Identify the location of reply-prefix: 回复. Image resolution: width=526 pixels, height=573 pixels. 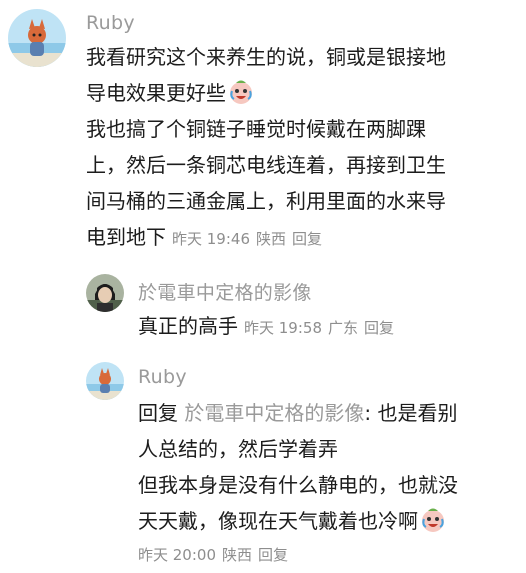
(158, 413).